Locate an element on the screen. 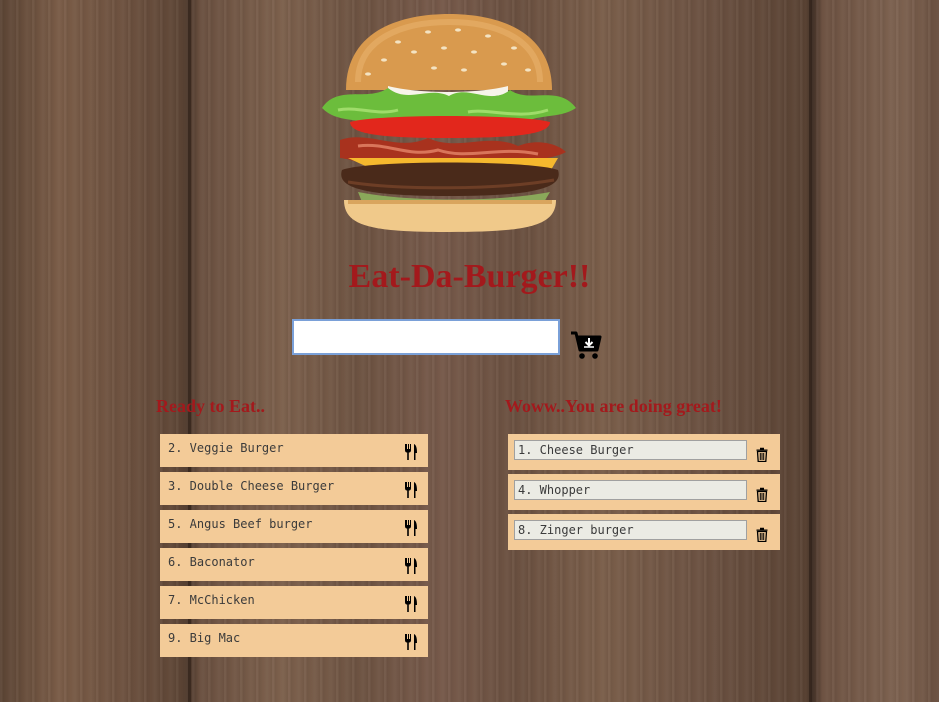 The height and width of the screenshot is (702, 939). add-burger-button is located at coordinates (586, 345).